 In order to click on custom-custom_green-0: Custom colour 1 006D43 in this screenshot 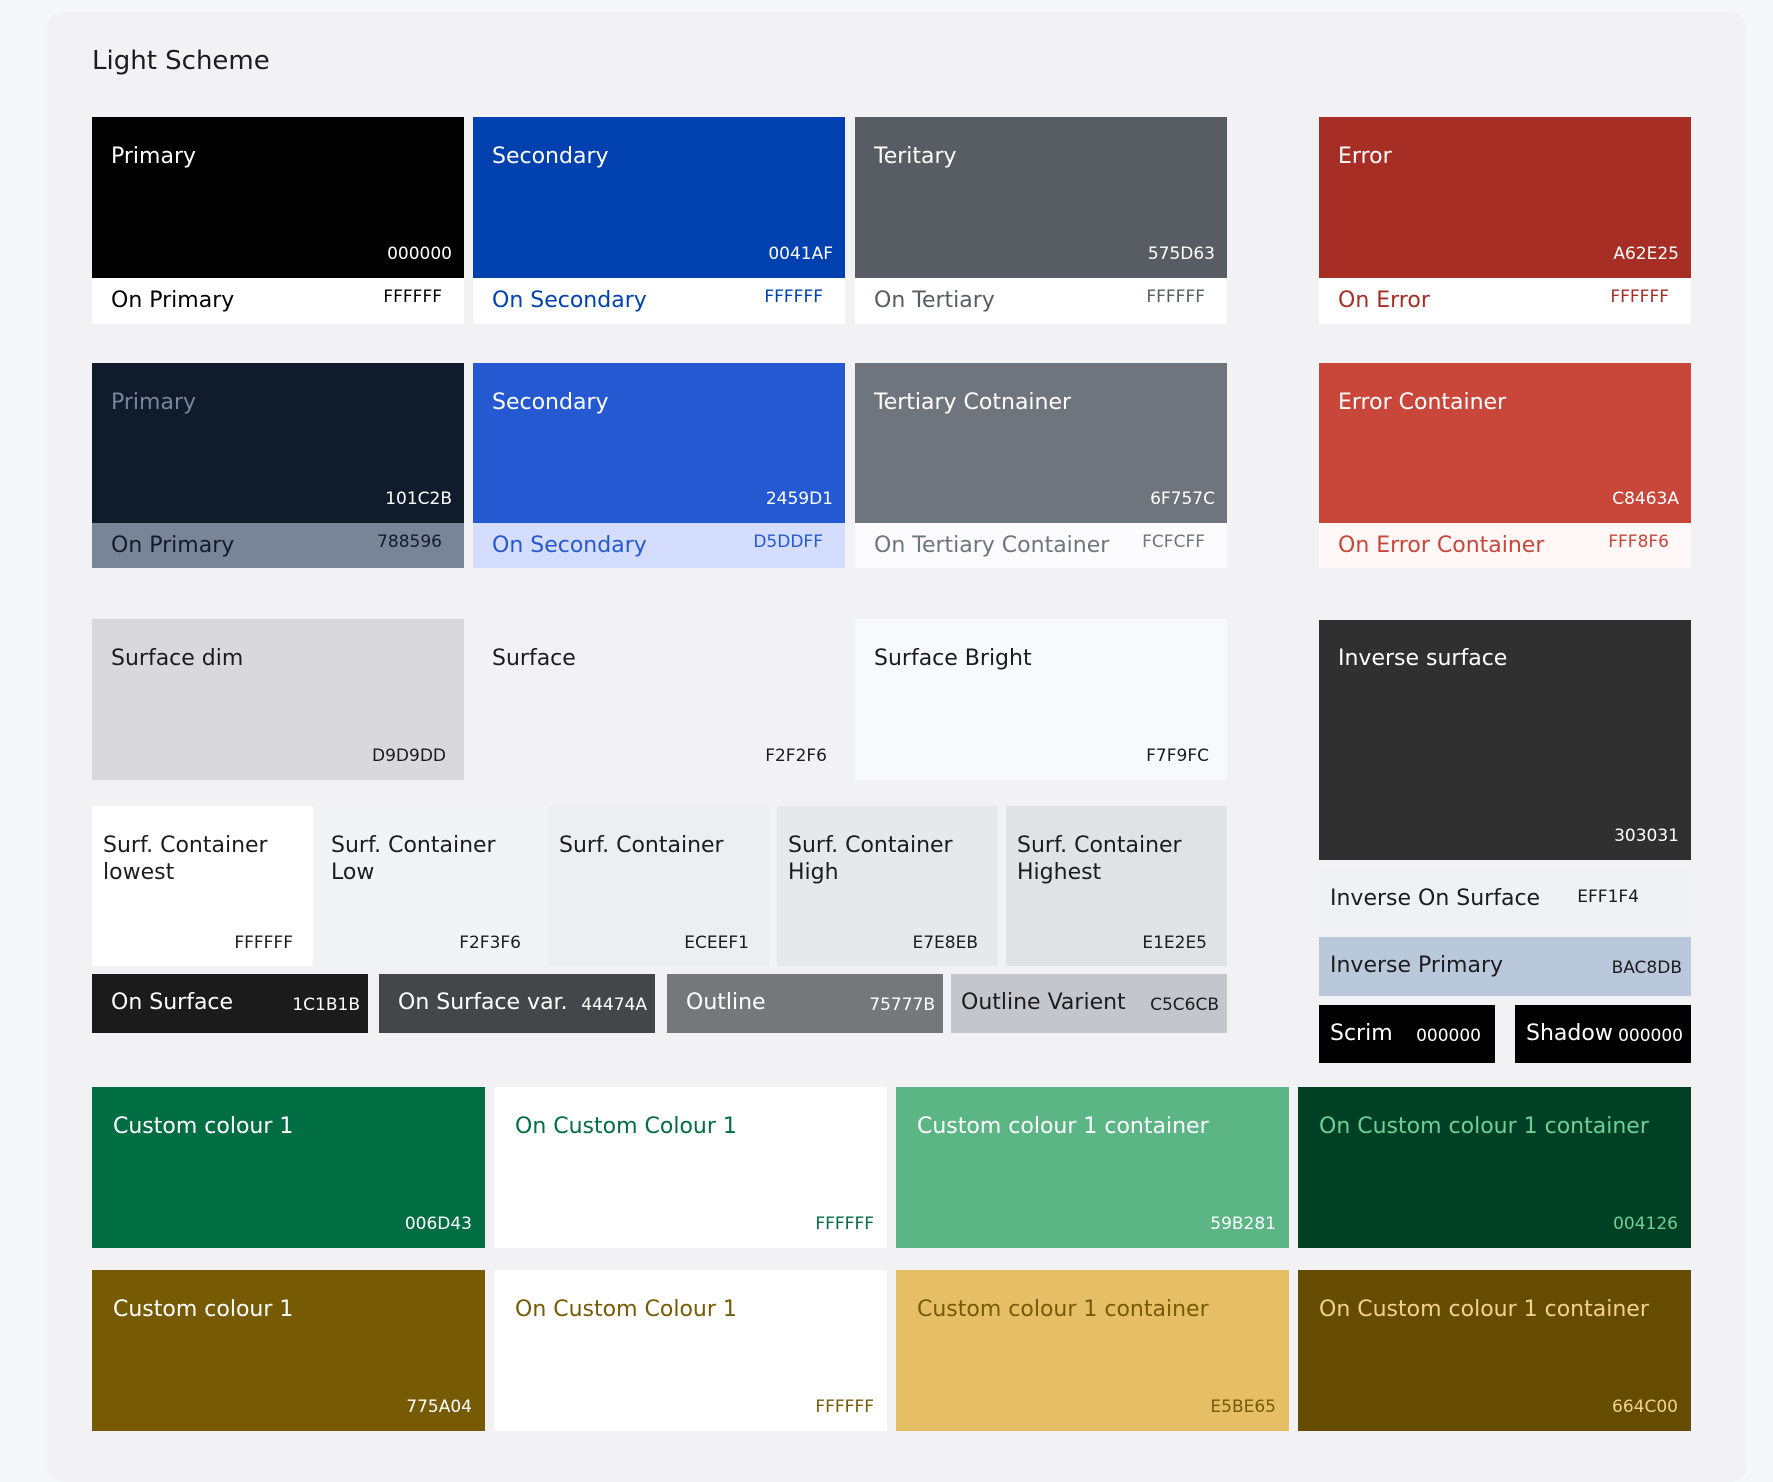, I will do `click(288, 1167)`.